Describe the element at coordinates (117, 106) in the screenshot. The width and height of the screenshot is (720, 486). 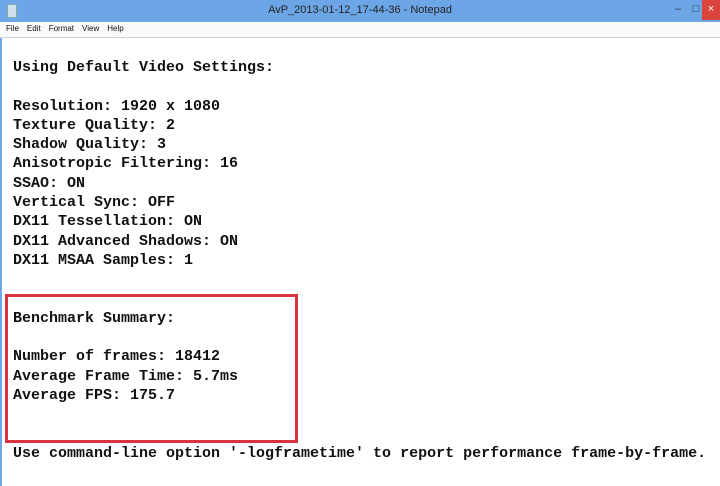
I see `setting-line: Resolution: 1920 x 1080` at that location.